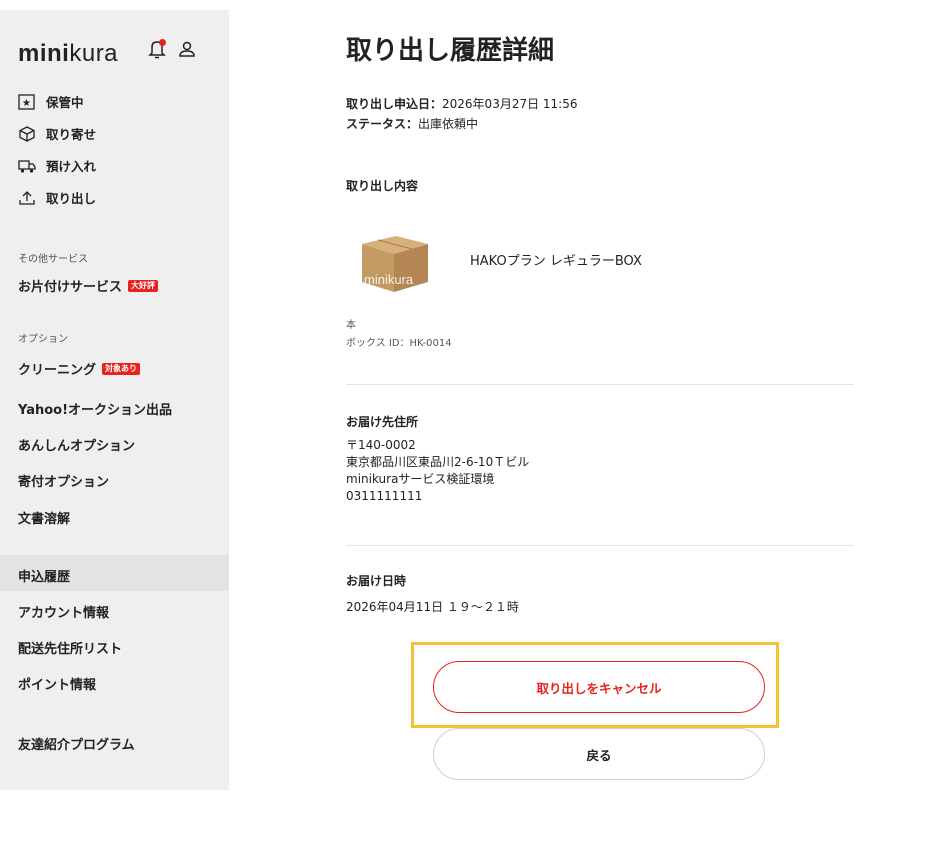  I want to click on item-name: HAKOプラン レギュラーBOX, so click(556, 261).